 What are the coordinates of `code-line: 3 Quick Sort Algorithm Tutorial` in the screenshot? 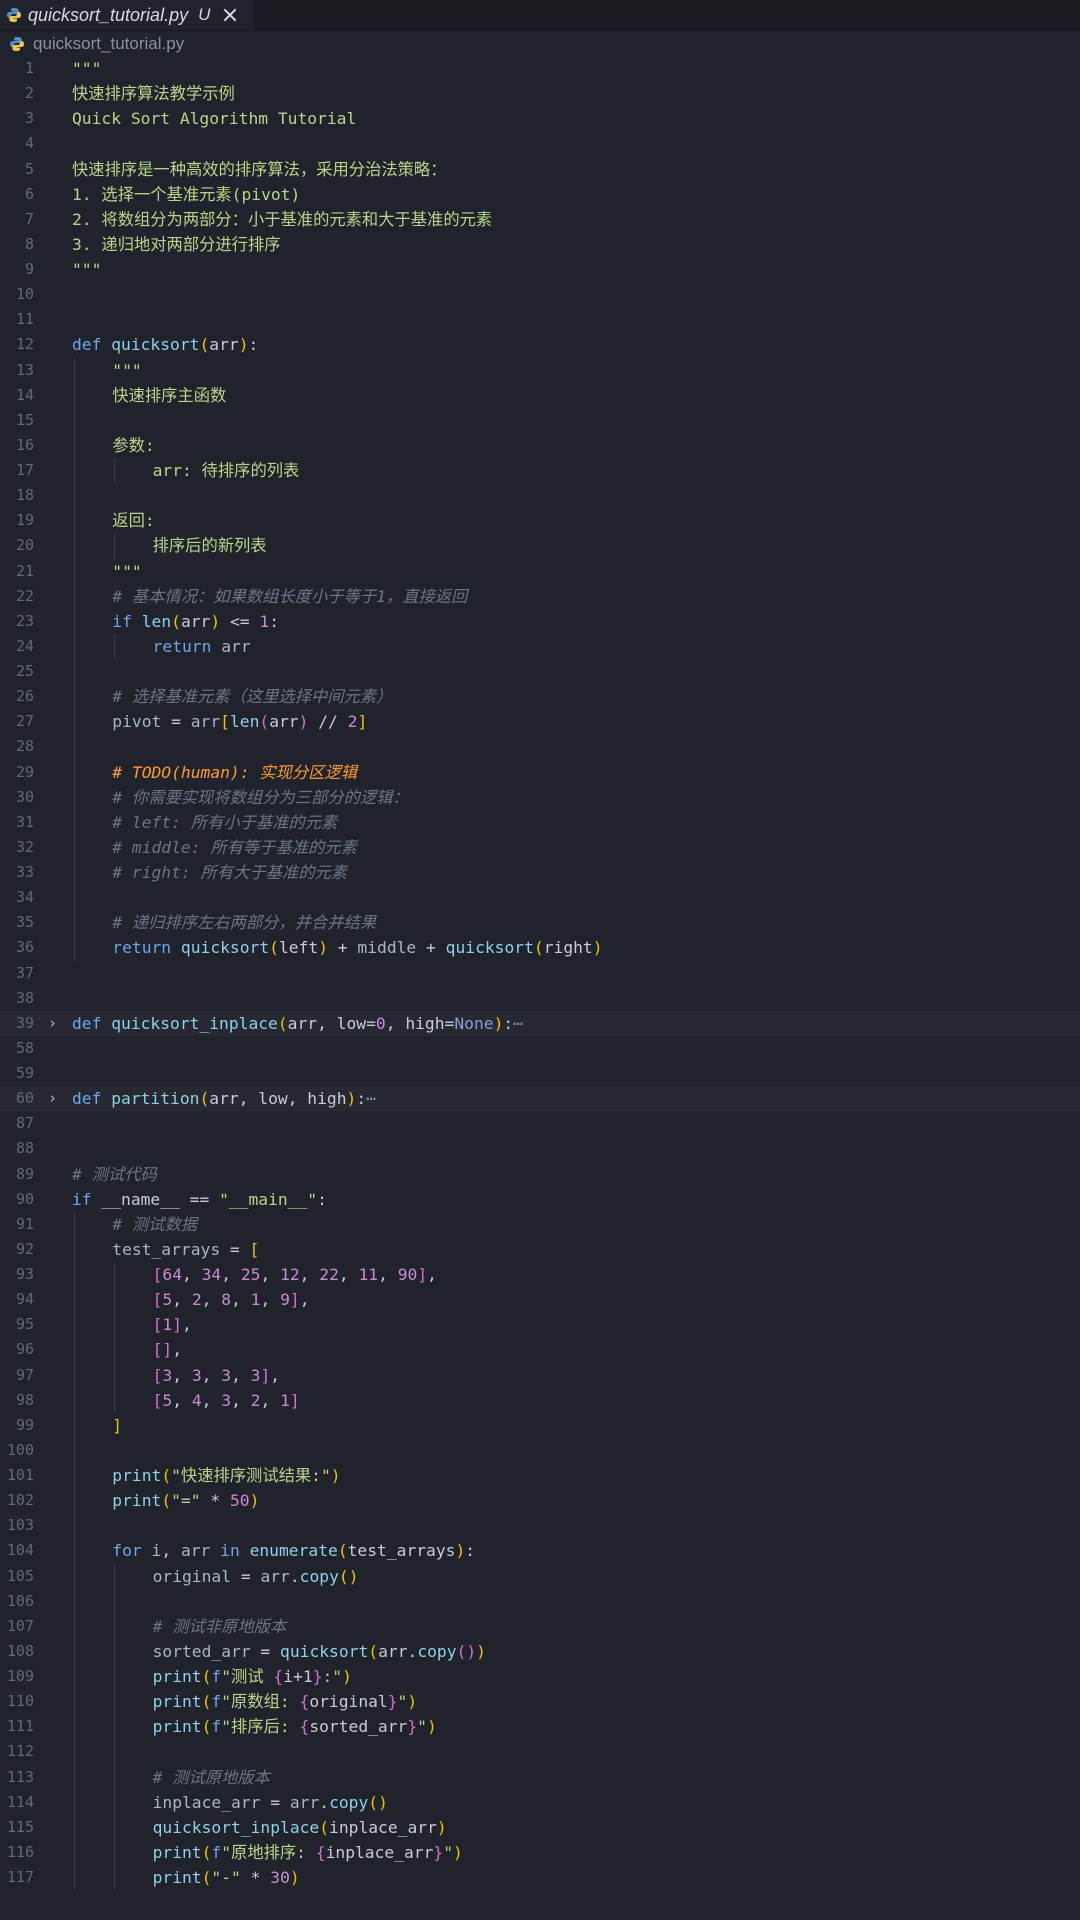 It's located at (540, 118).